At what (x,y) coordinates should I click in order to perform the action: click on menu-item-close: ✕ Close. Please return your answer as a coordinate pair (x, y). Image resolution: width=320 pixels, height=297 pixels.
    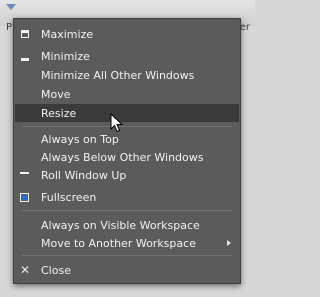
    Looking at the image, I should click on (127, 270).